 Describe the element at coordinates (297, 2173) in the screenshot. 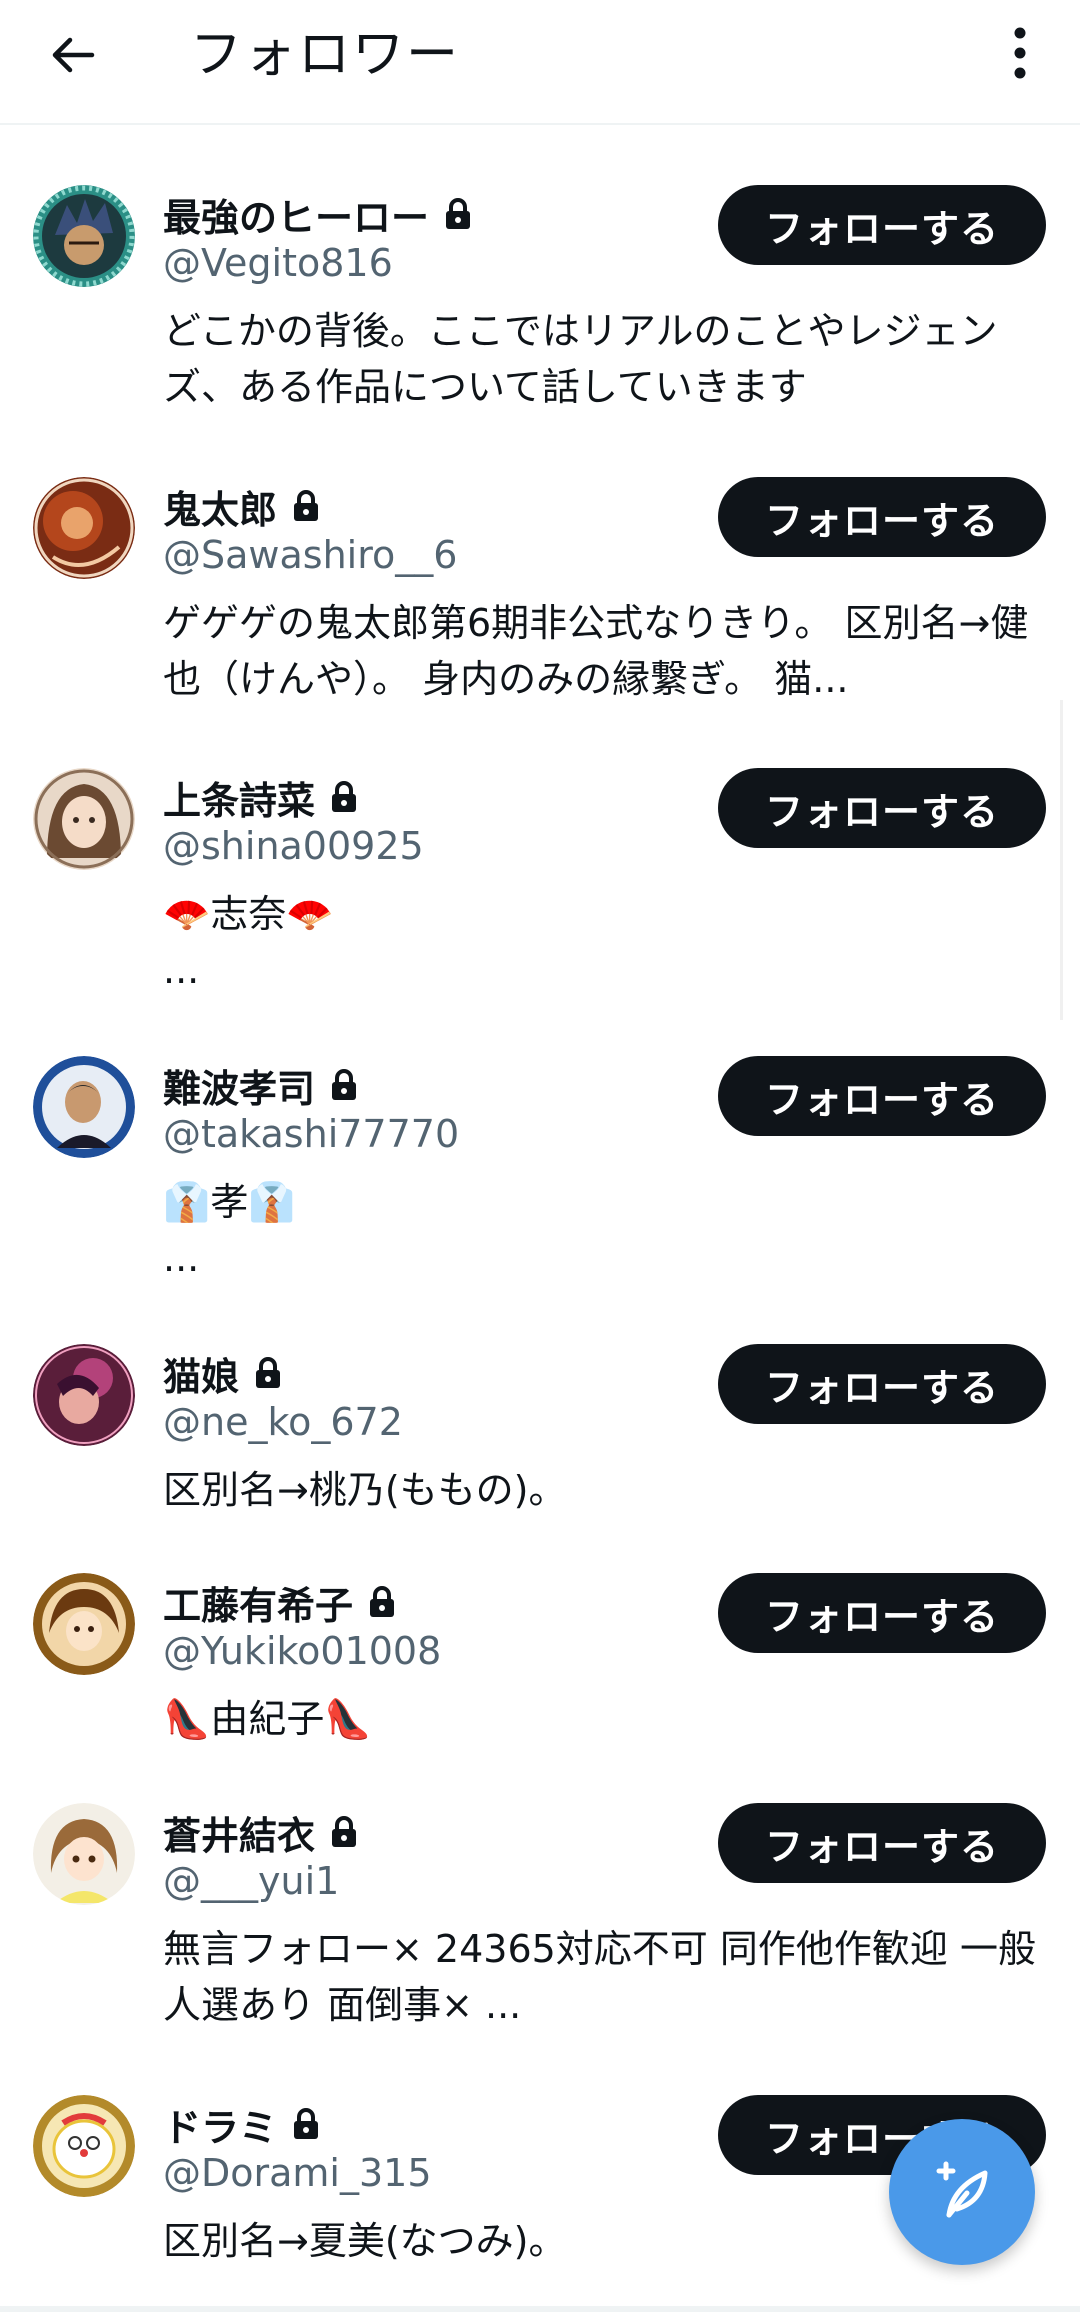

I see `user-handle: @Dorami_315` at that location.